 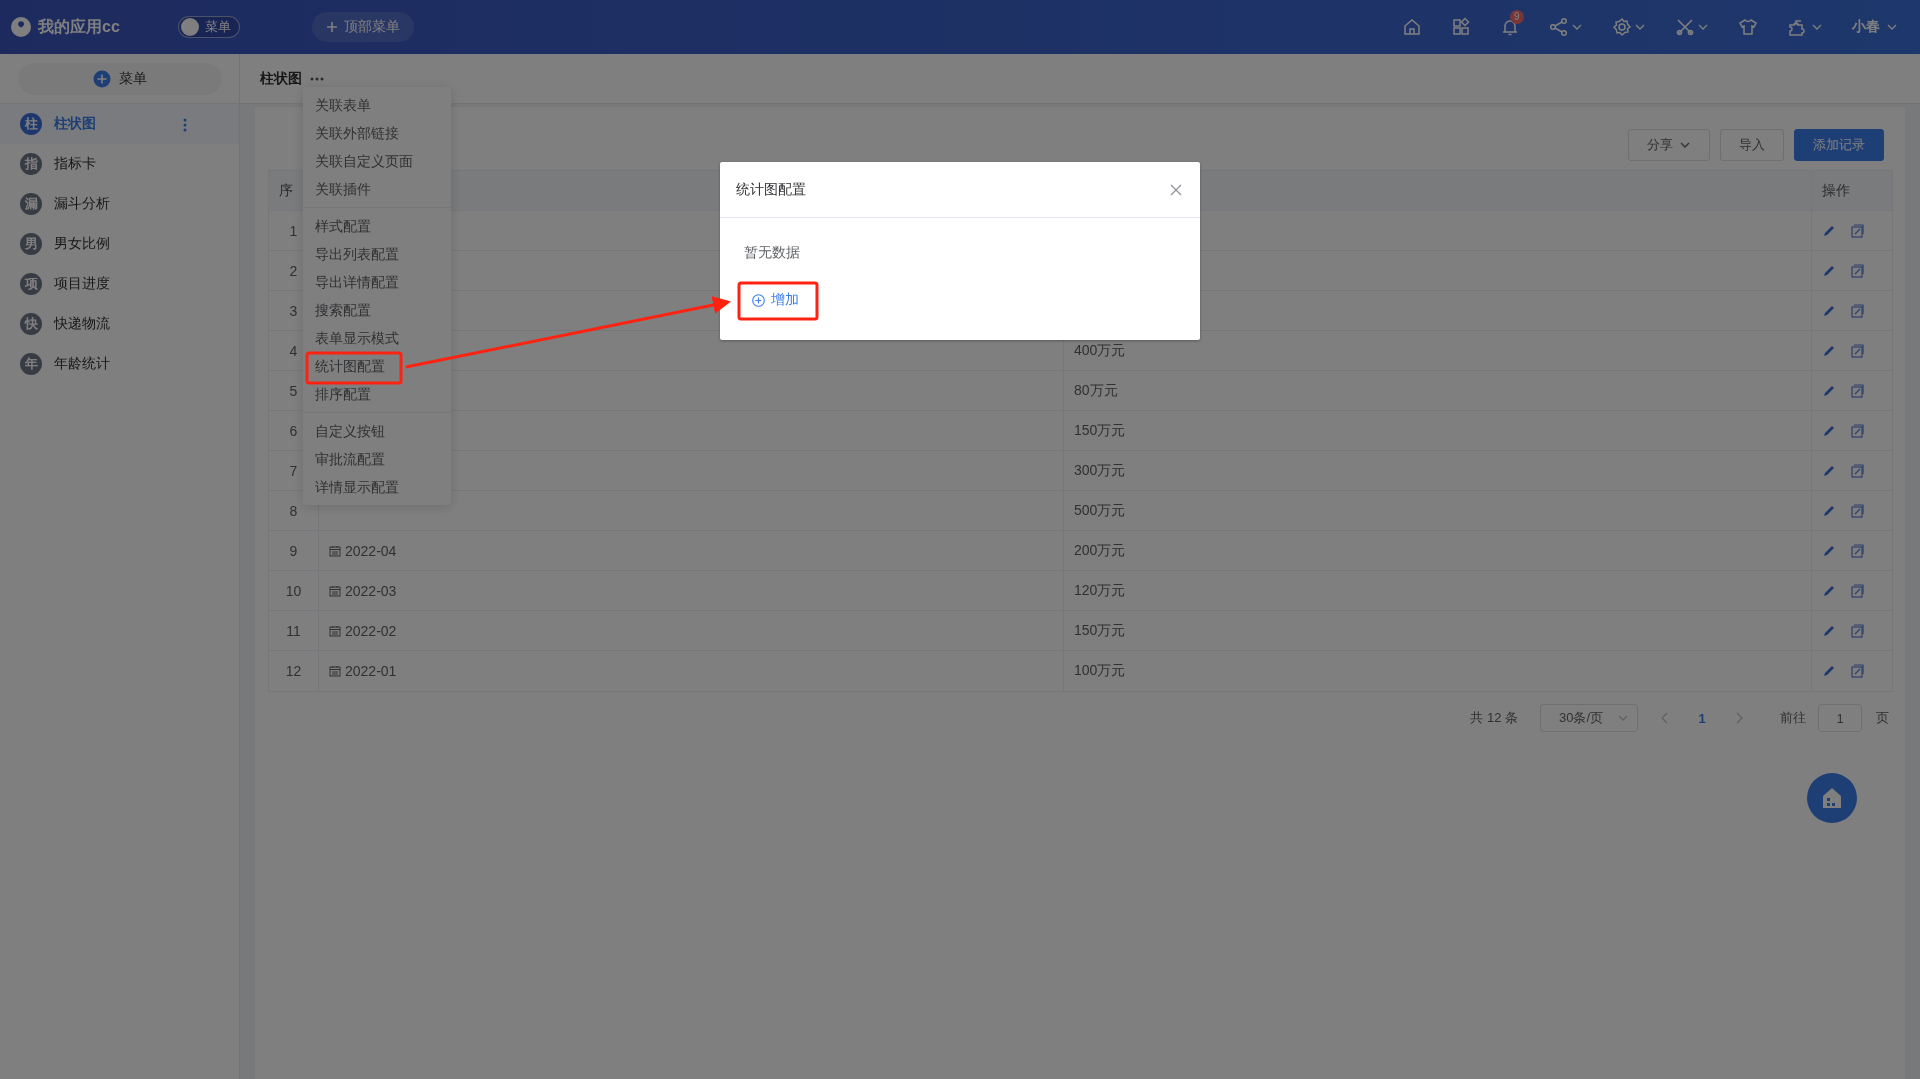 I want to click on plugin-menu, so click(x=1805, y=27).